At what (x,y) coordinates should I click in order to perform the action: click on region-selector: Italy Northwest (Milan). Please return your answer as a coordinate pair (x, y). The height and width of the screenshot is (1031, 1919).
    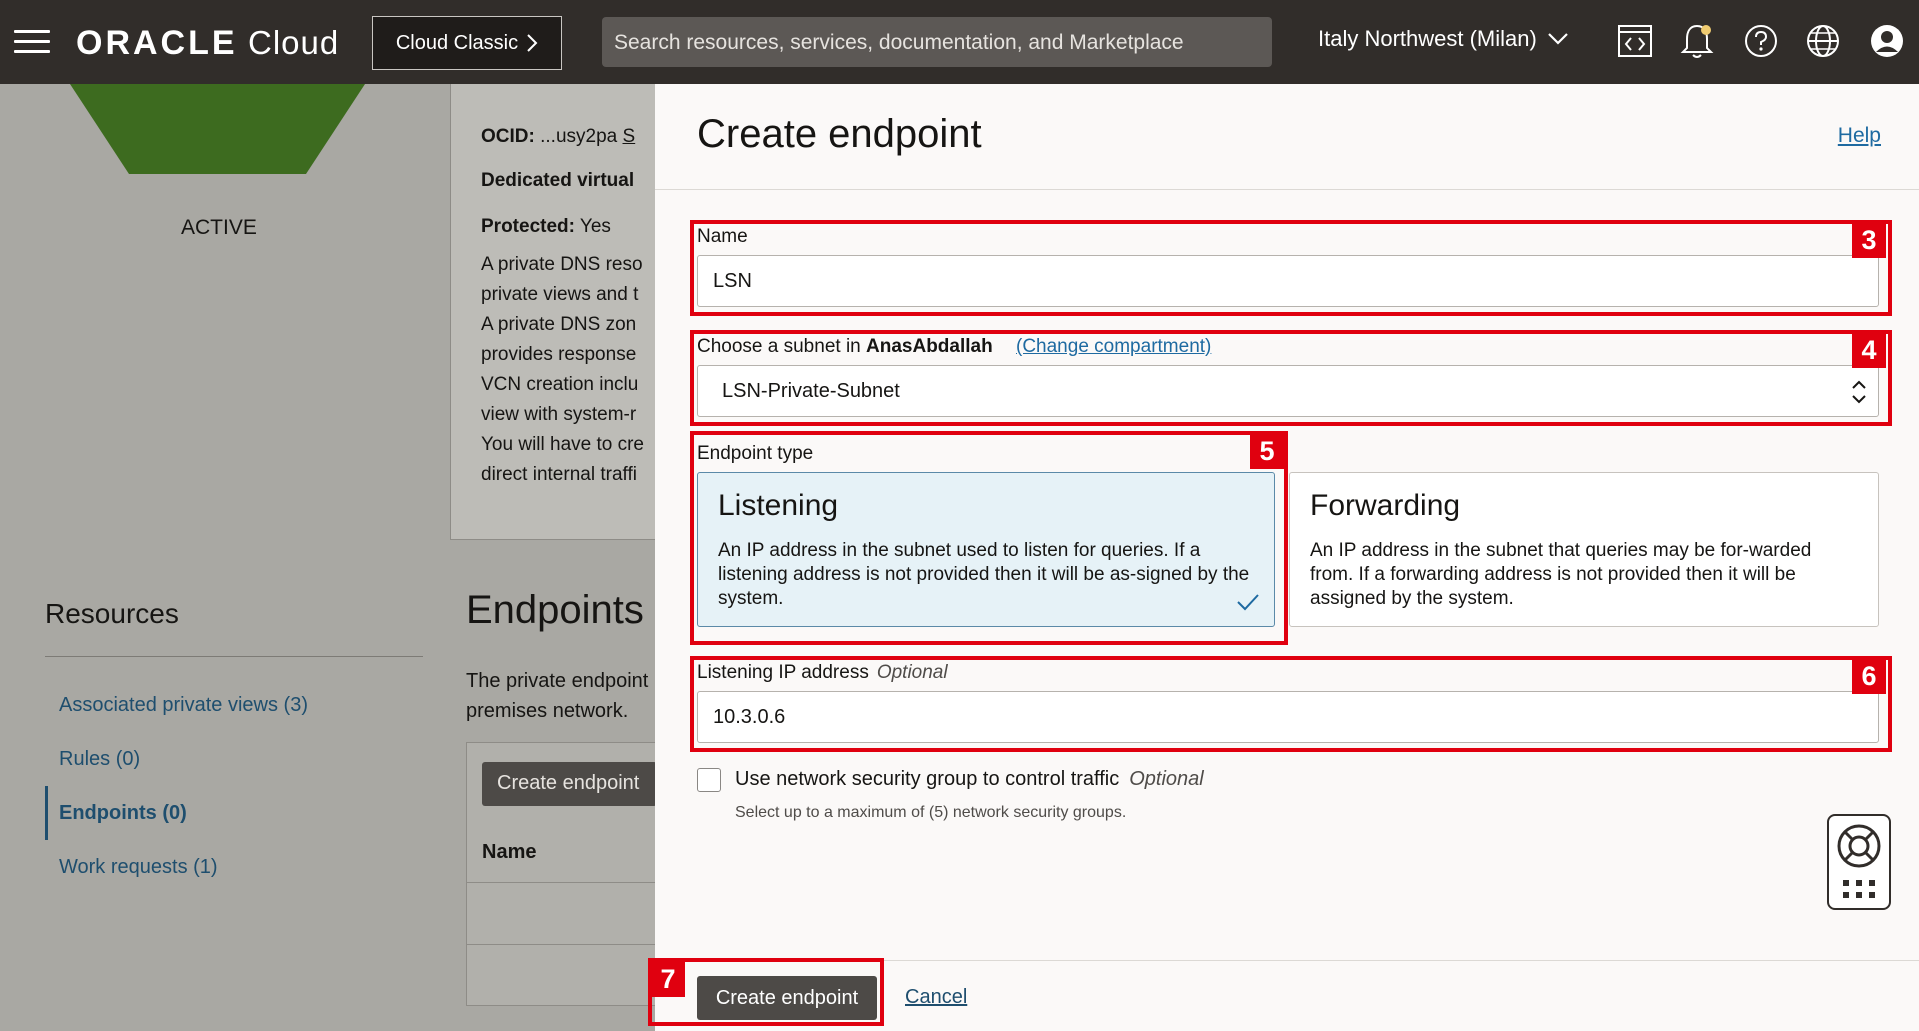
    Looking at the image, I should click on (1443, 39).